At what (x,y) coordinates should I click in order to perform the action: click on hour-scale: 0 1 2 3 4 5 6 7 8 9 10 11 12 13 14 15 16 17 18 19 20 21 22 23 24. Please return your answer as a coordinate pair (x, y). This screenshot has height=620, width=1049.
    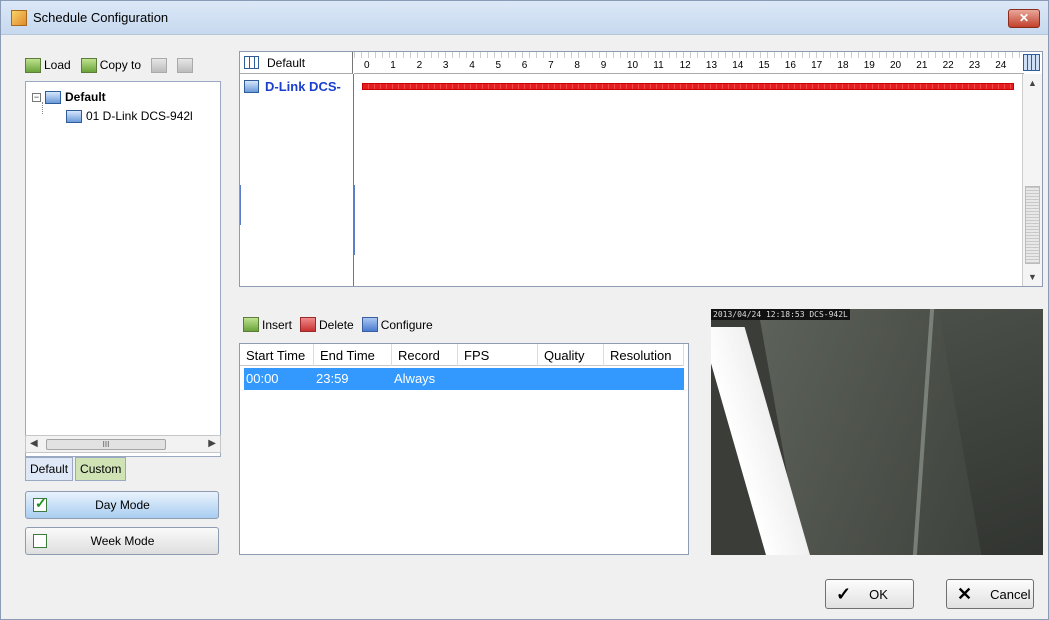
    Looking at the image, I should click on (689, 63).